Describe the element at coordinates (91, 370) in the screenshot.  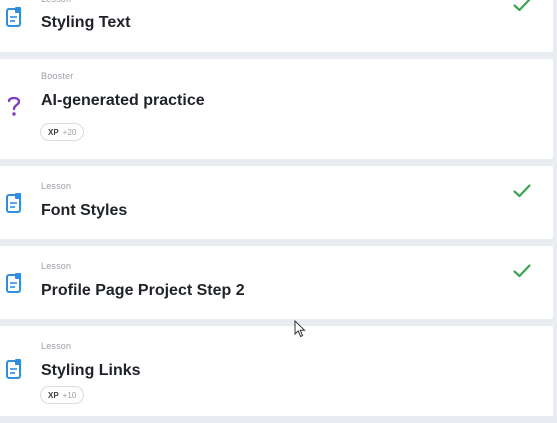
I see `item-title: Styling Links` at that location.